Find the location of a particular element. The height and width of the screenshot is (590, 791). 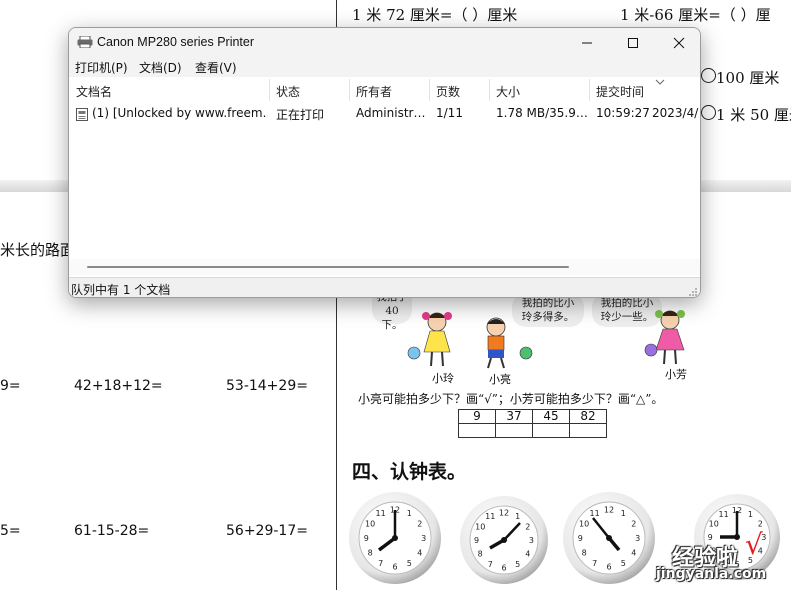

horizontal-scrollbar is located at coordinates (384, 267).